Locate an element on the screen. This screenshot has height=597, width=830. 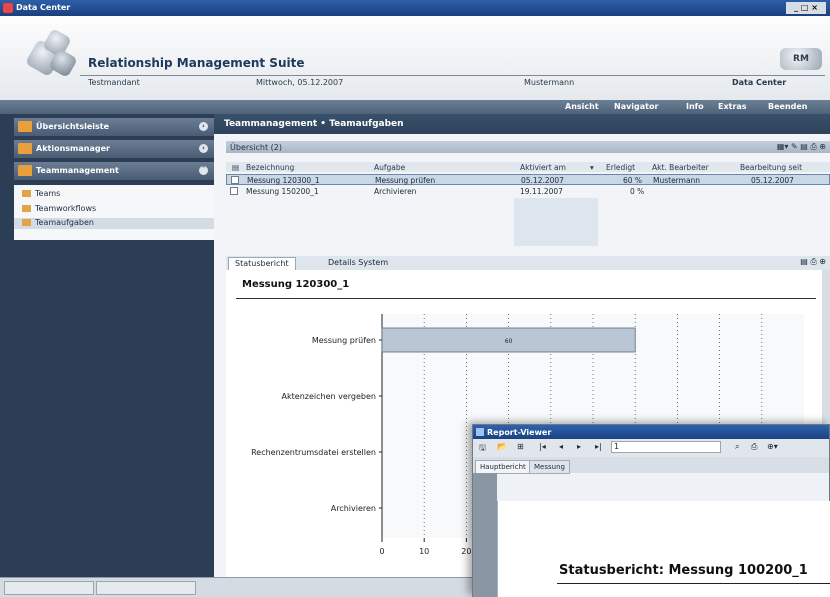
sidebar-section-uebersichtsleiste: Übersichtsleiste › is located at coordinates (114, 127).